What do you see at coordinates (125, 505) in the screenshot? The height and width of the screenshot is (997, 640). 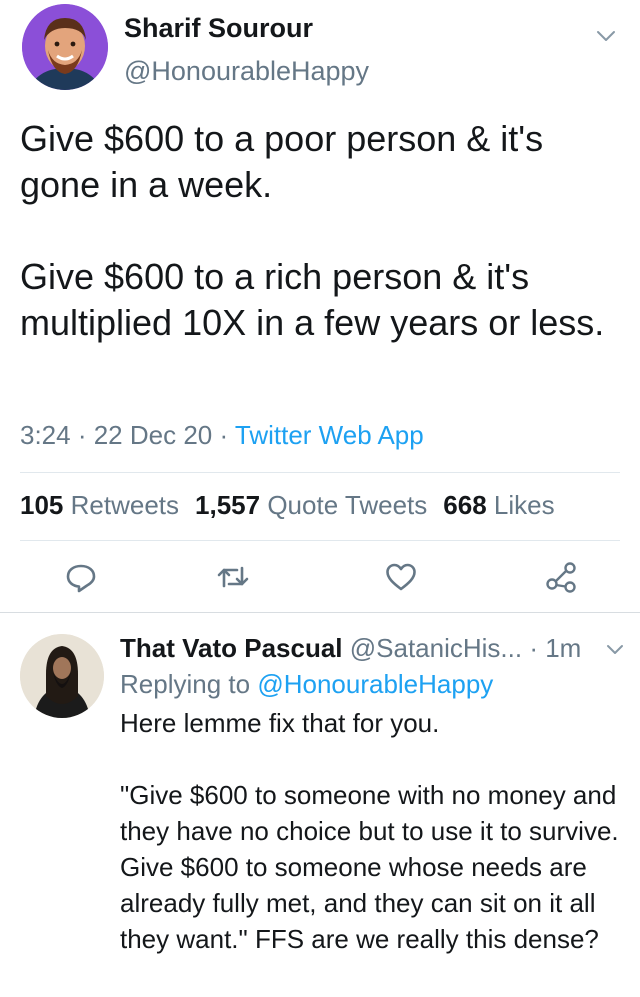 I see `retweets-label: Retweets` at bounding box center [125, 505].